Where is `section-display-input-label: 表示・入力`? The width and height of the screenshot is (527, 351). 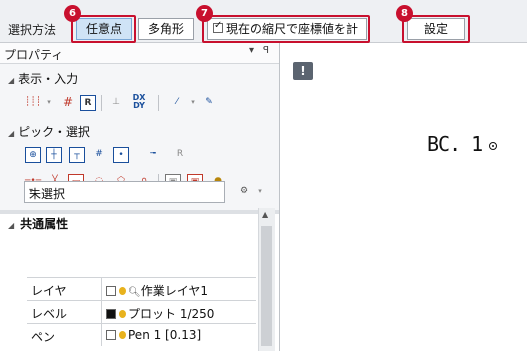
section-display-input-label: 表示・入力 is located at coordinates (48, 79).